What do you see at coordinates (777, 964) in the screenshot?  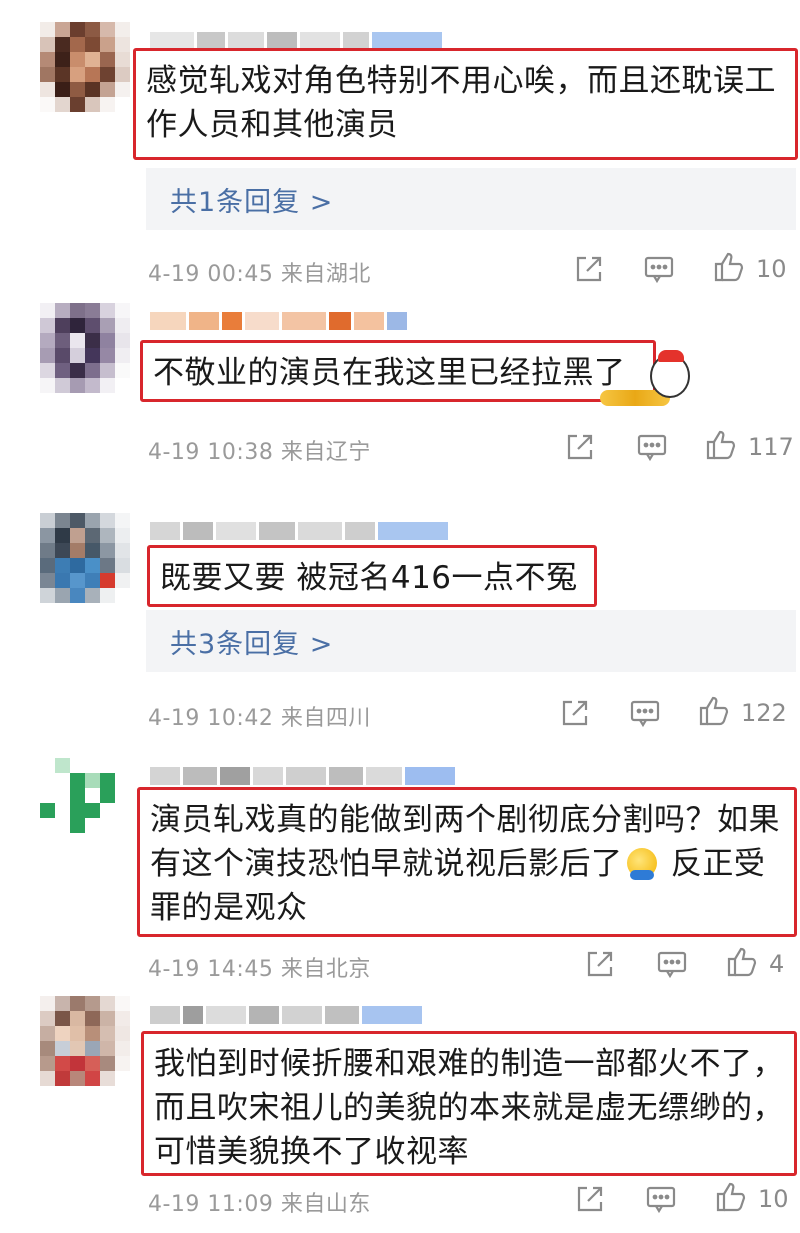 I see `like-count: 4` at bounding box center [777, 964].